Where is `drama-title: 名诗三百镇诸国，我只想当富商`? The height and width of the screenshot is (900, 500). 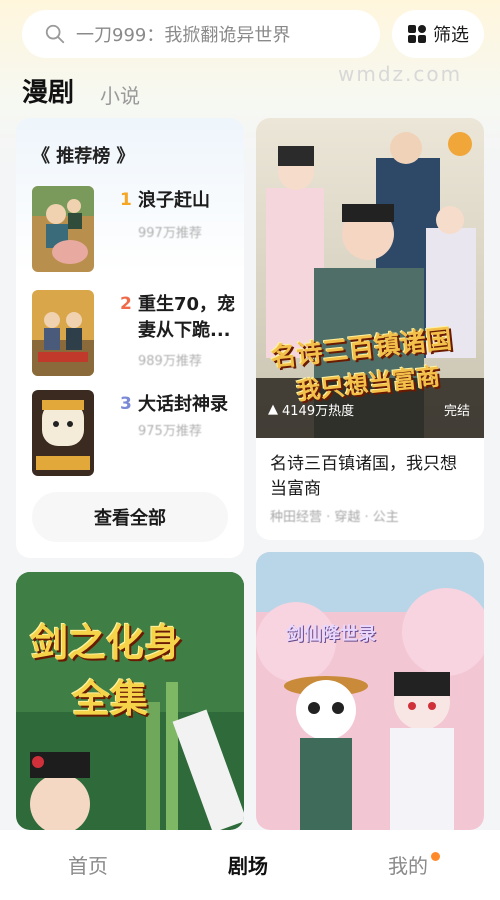
drama-title: 名诗三百镇诸国，我只想当富商 is located at coordinates (363, 476).